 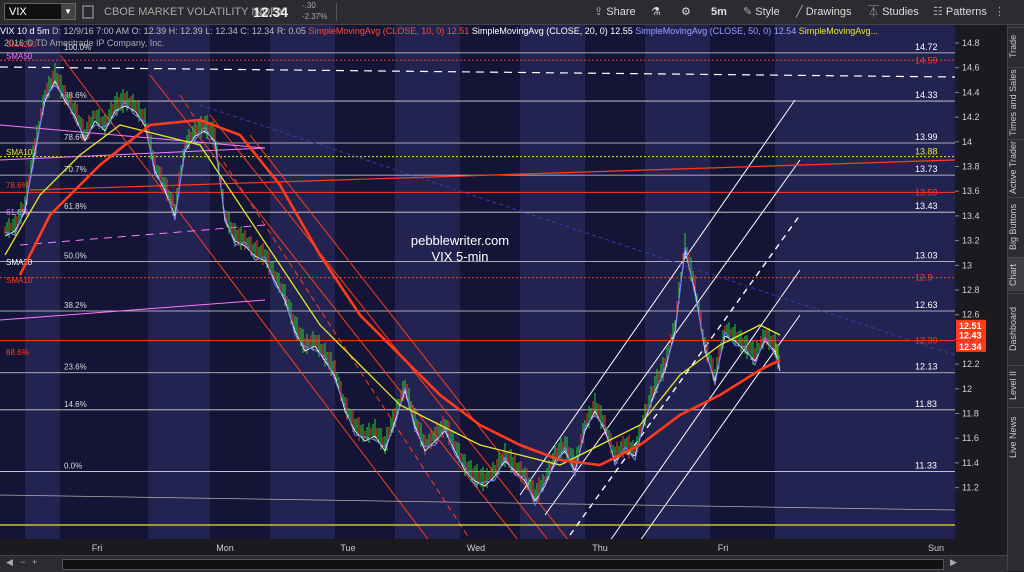 I want to click on share-label: Share, so click(x=621, y=12).